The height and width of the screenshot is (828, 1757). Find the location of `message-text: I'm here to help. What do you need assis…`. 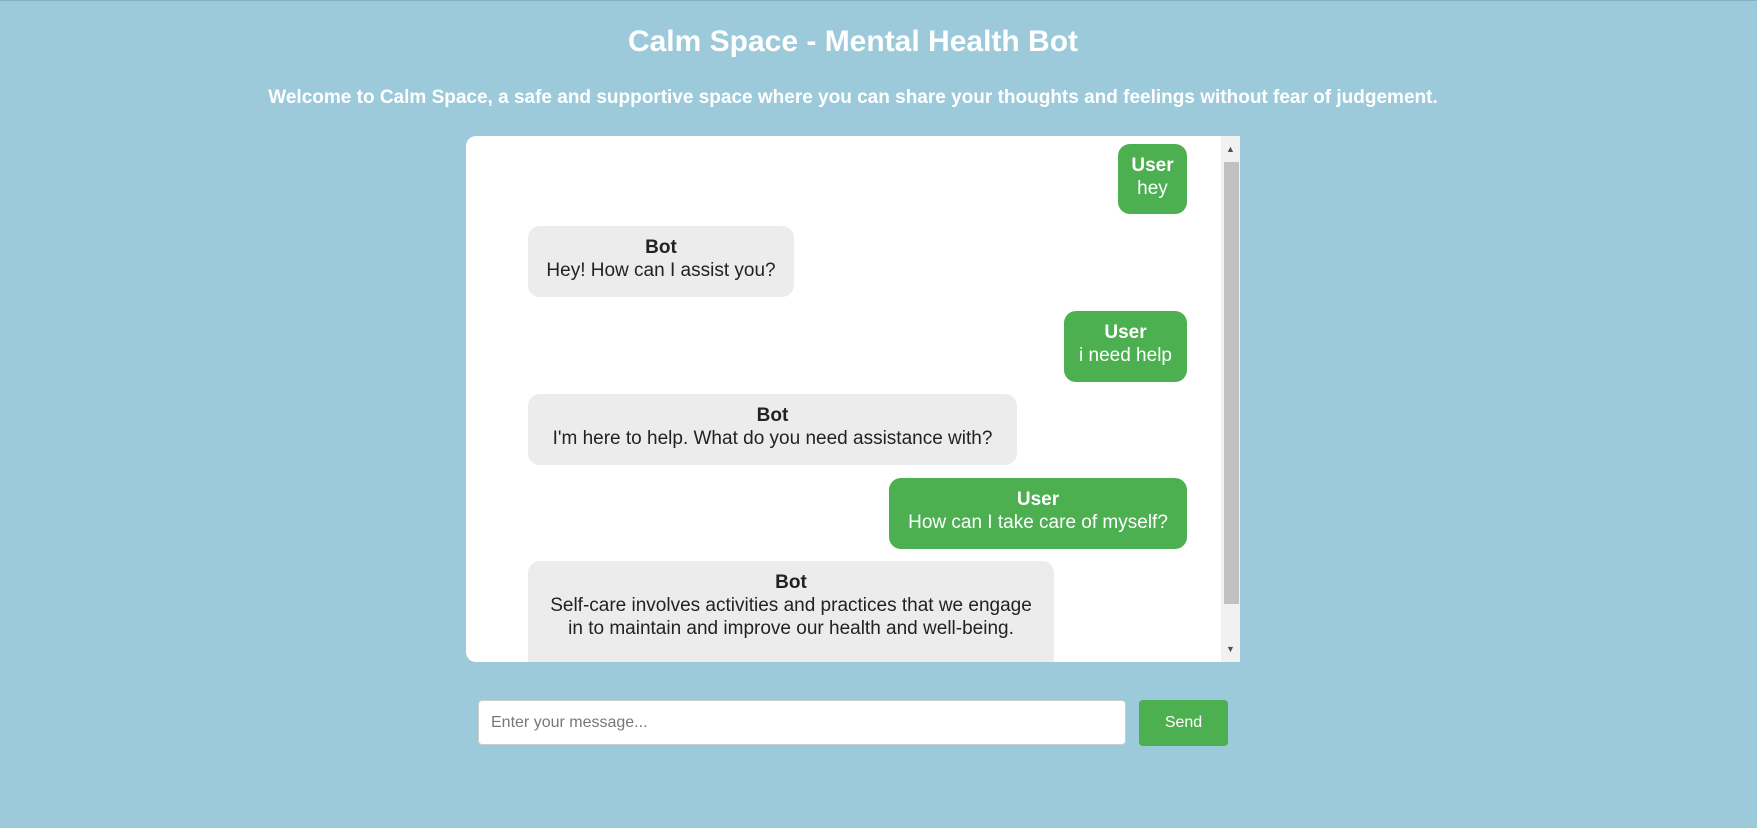

message-text: I'm here to help. What do you need assis… is located at coordinates (772, 438).